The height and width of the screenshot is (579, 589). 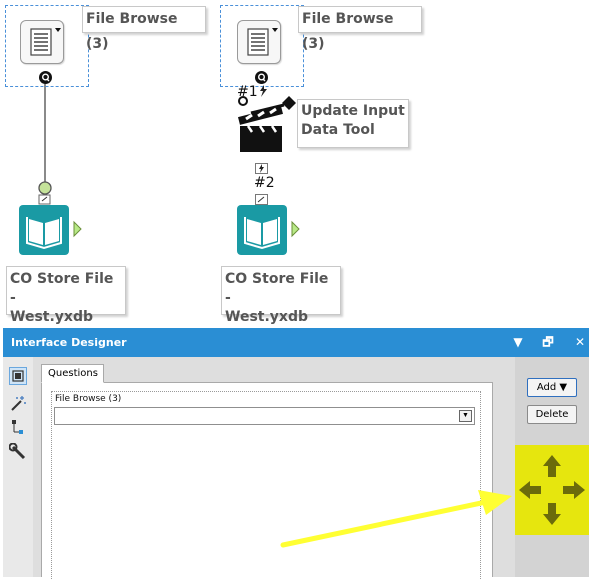 I want to click on chevron-down-icon: ▼, so click(x=465, y=416).